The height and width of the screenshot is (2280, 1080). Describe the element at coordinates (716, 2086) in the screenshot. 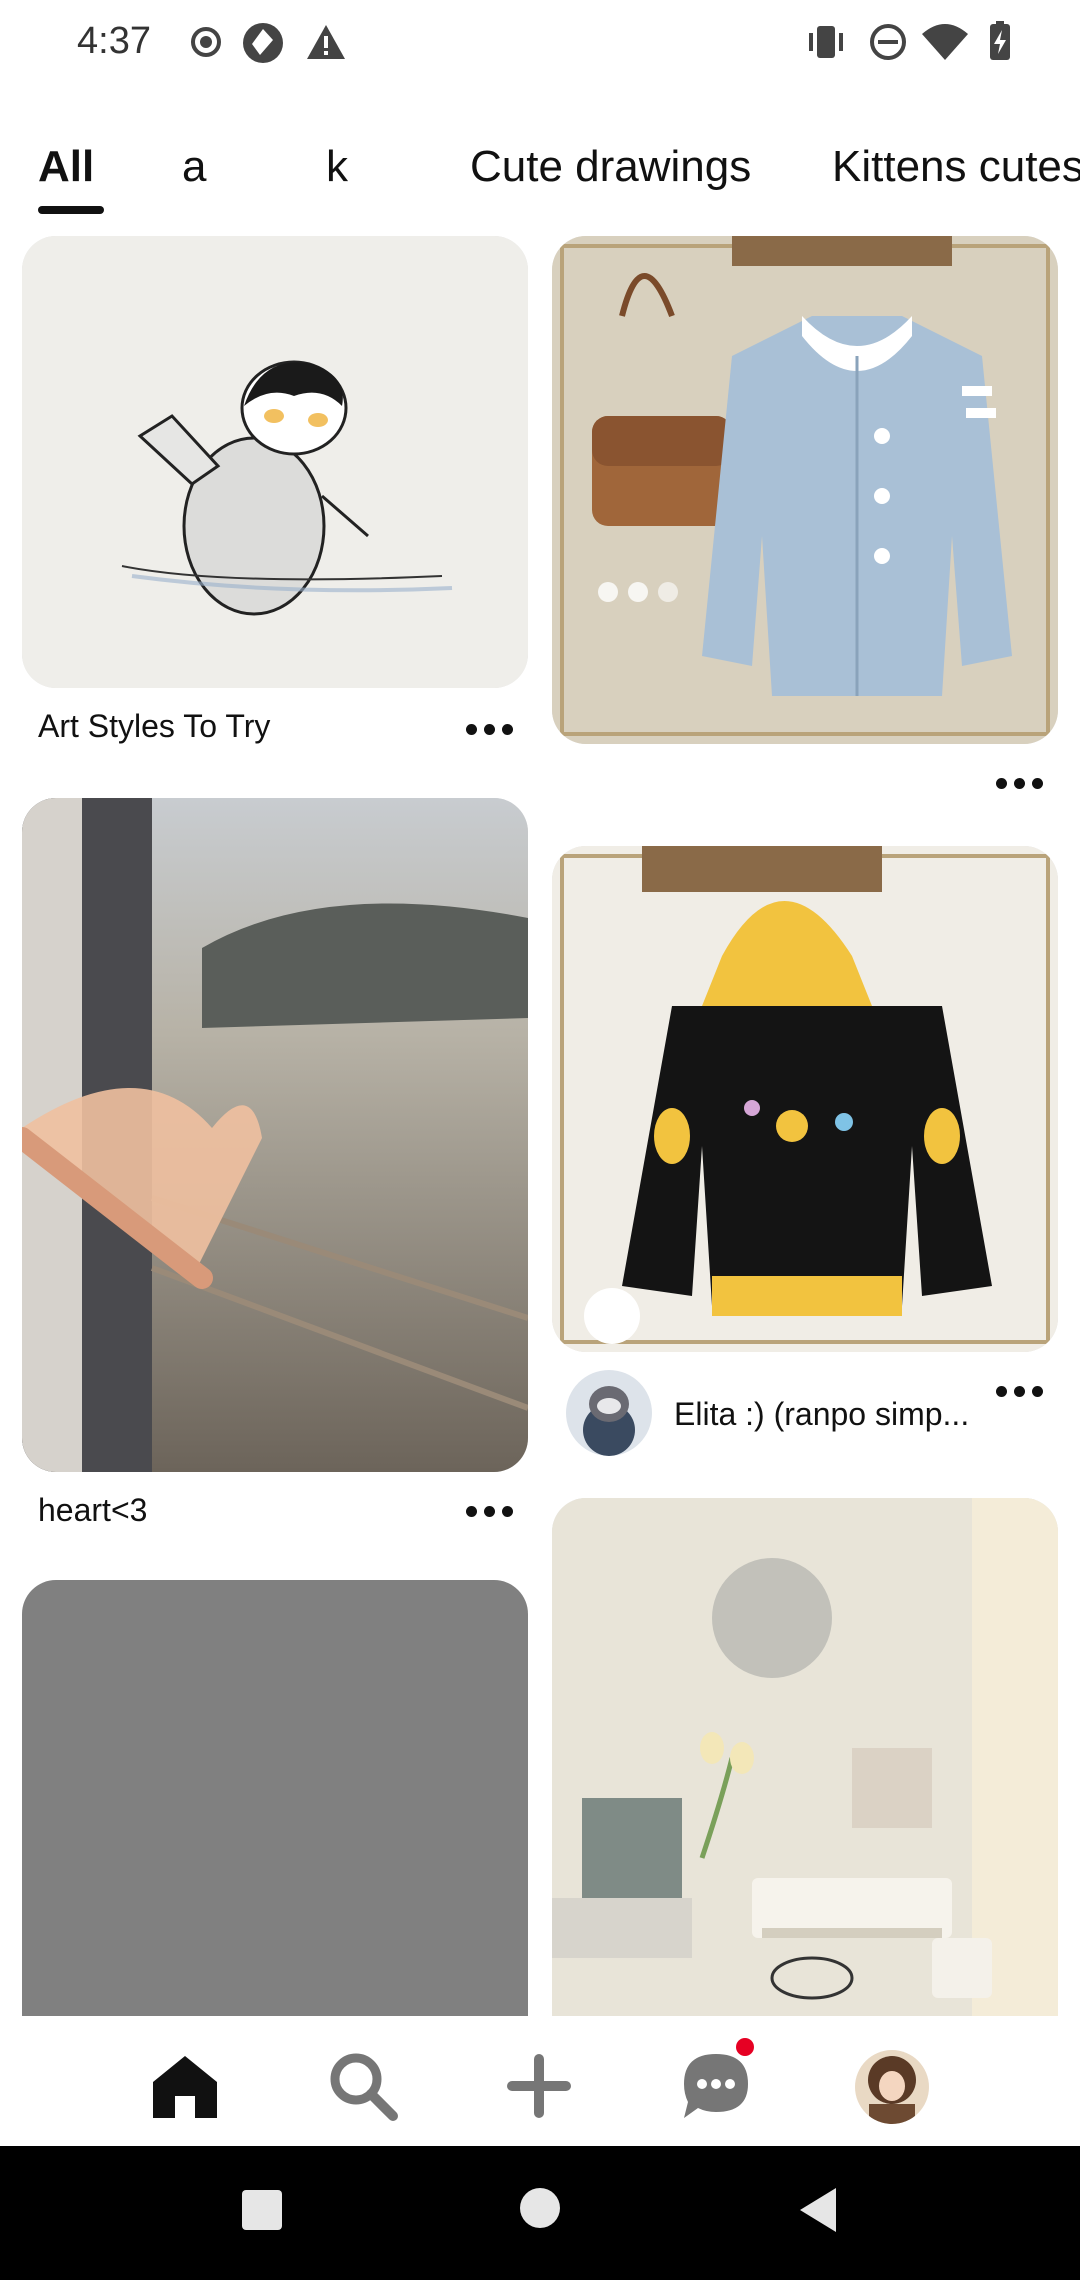

I see `messages-icon` at that location.